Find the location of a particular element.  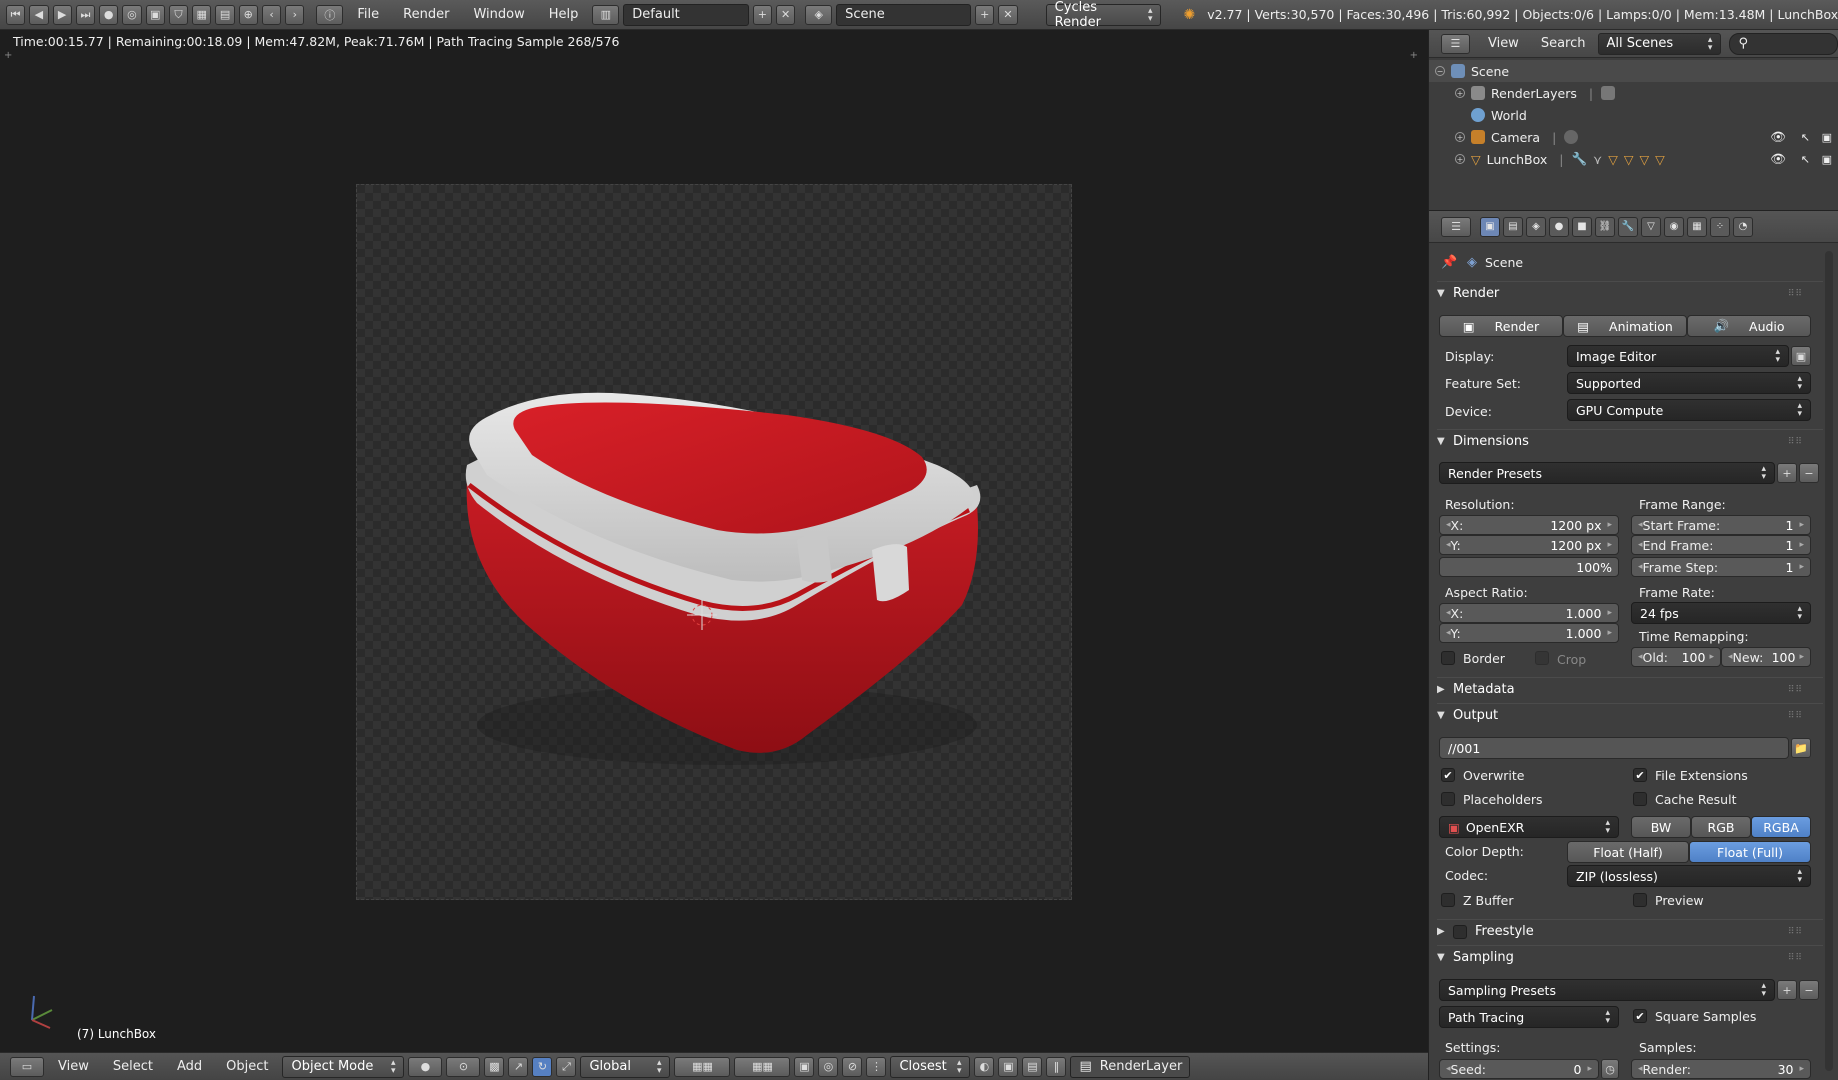

pin-icon: 📌 is located at coordinates (1449, 262).